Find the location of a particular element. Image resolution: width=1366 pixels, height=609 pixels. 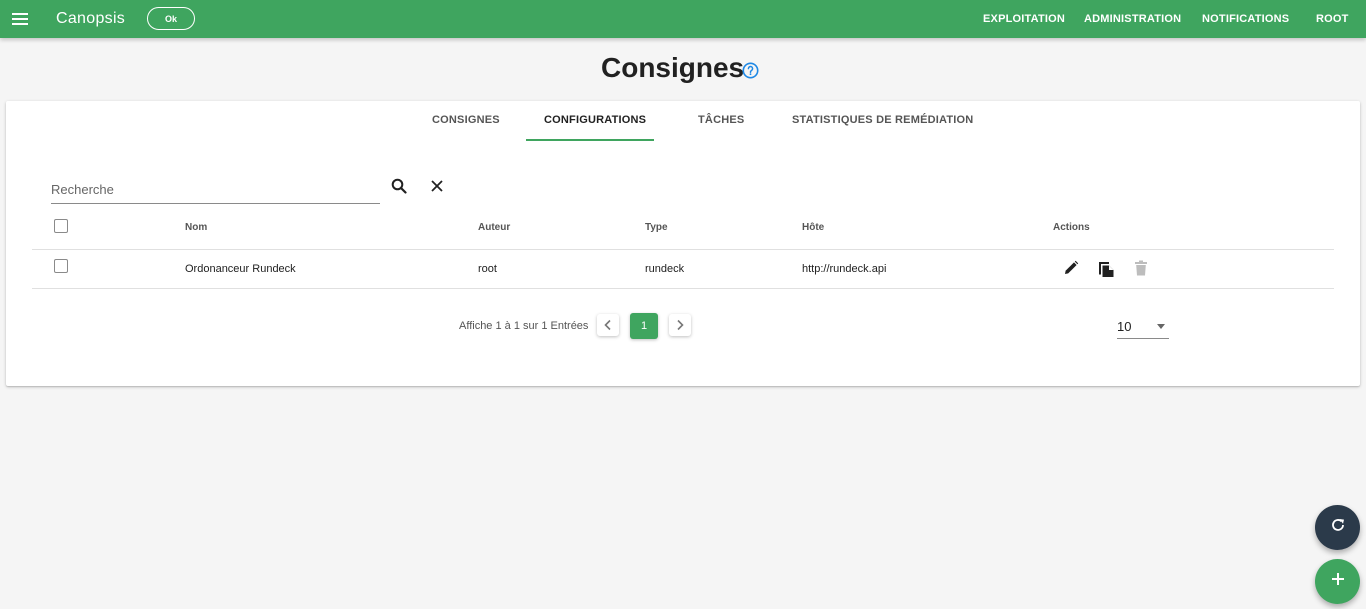

menu-icon is located at coordinates (21, 19).